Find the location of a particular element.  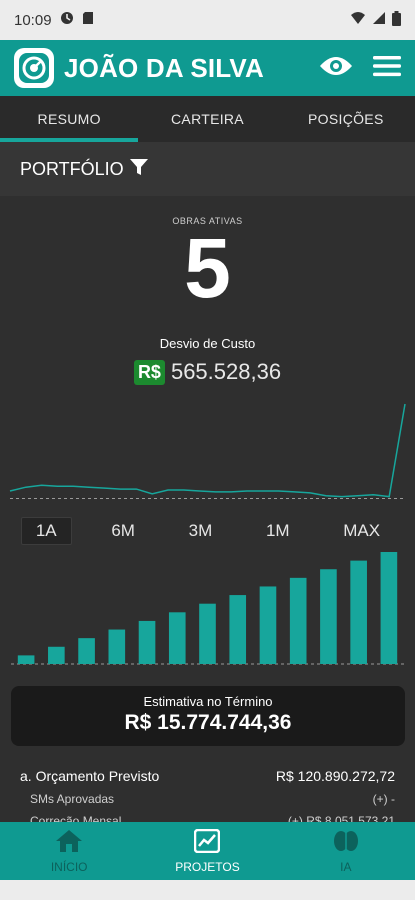

breakdown-label: SMs Aprovadas is located at coordinates (72, 799).